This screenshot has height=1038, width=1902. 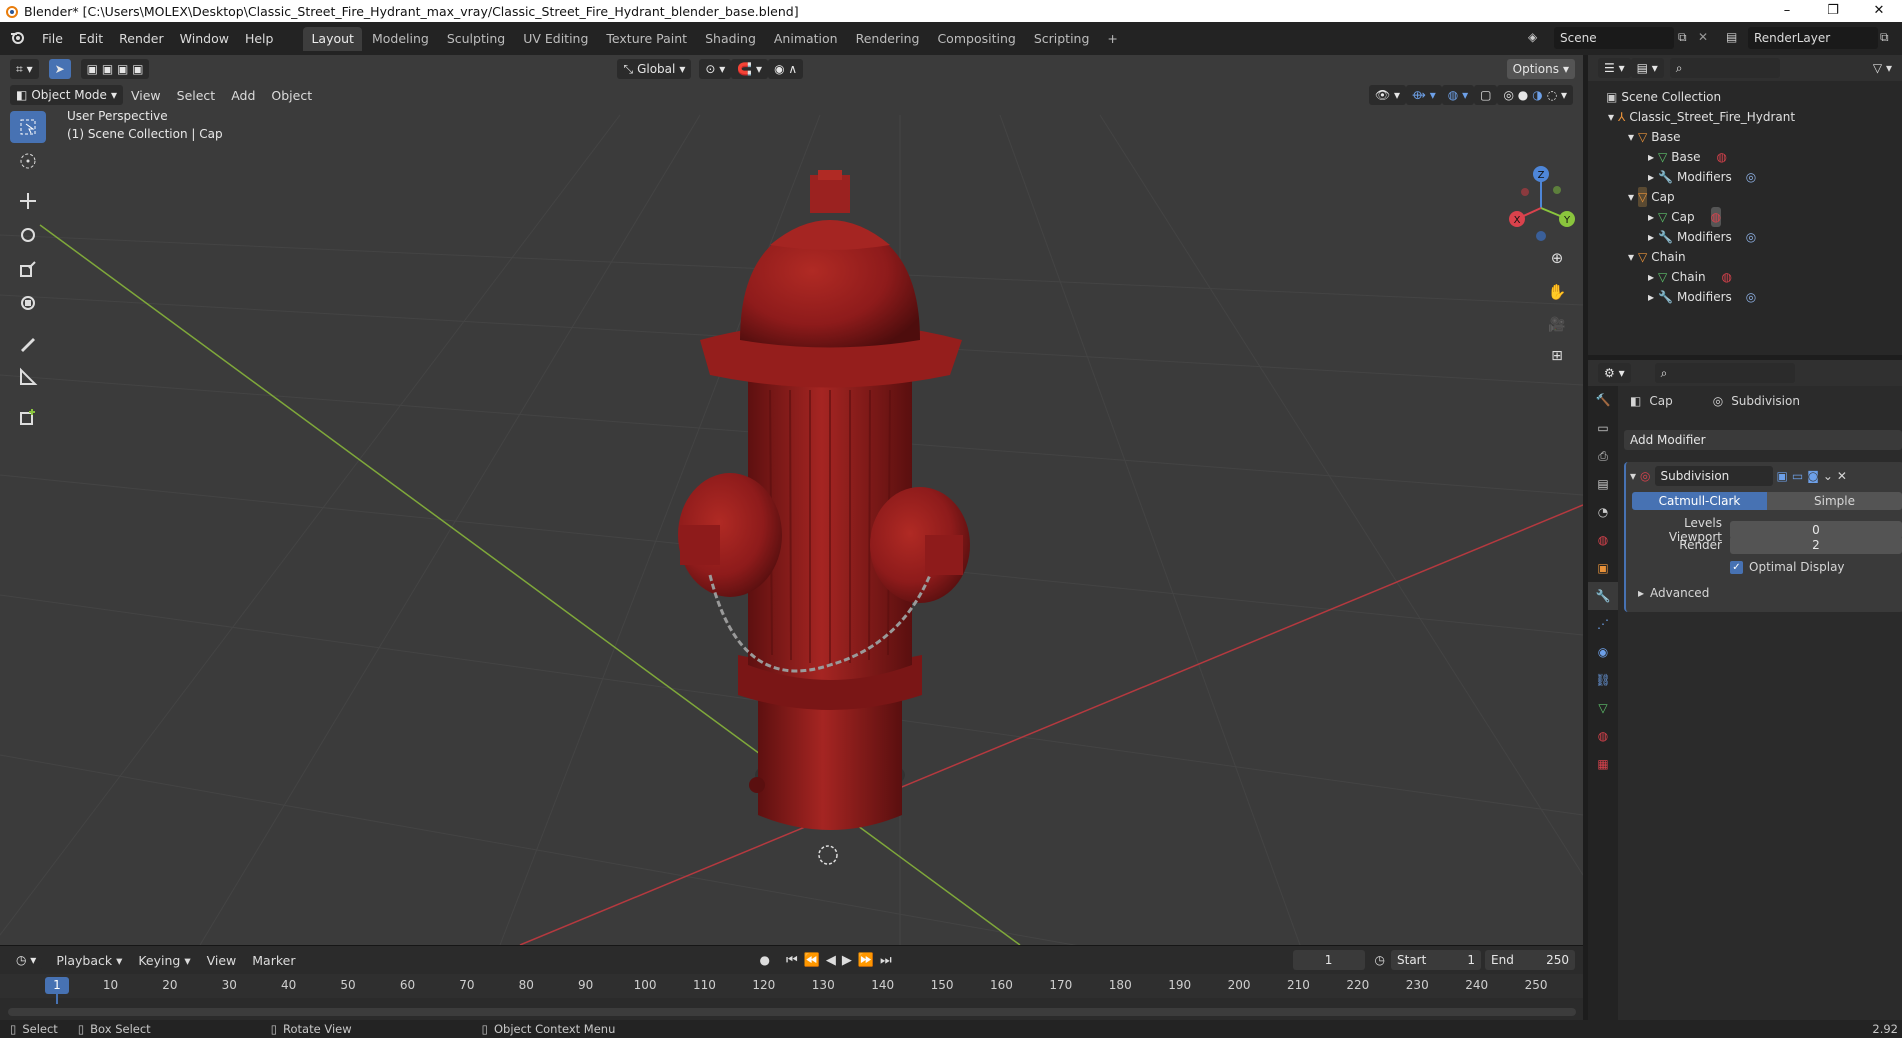 I want to click on collapse-arrow-icon: ▾, so click(x=1633, y=476).